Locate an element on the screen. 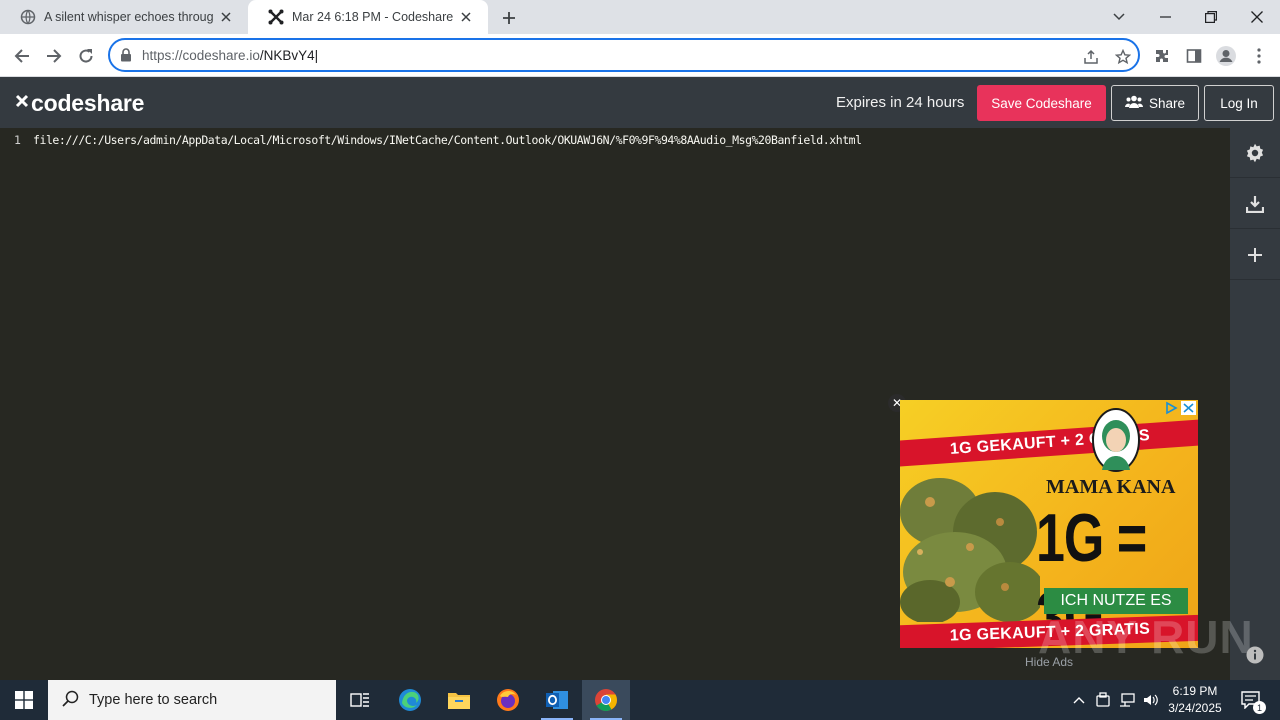 The image size is (1280, 720). url-host: https://codeshare.io is located at coordinates (201, 55).